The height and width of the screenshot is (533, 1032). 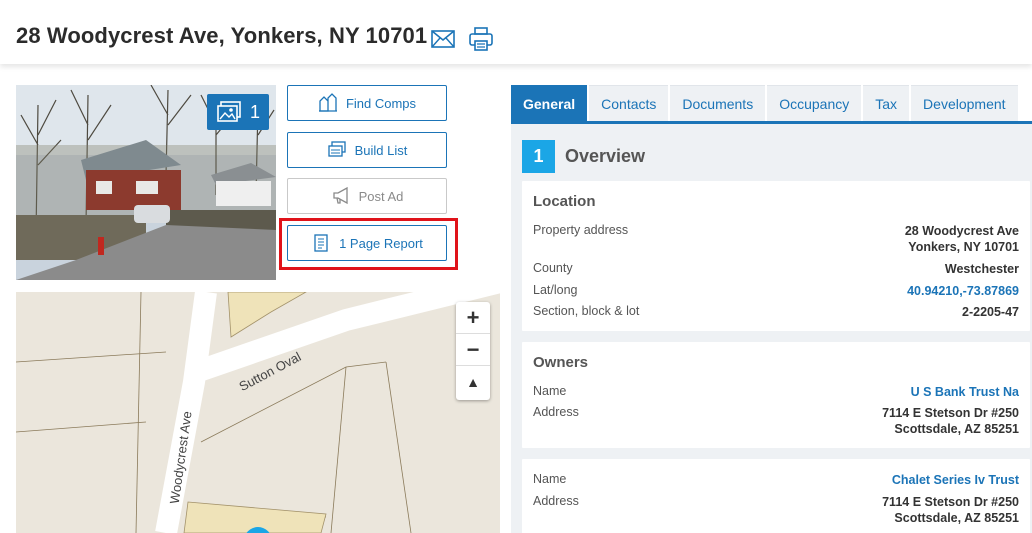 What do you see at coordinates (443, 39) in the screenshot?
I see `email-icon` at bounding box center [443, 39].